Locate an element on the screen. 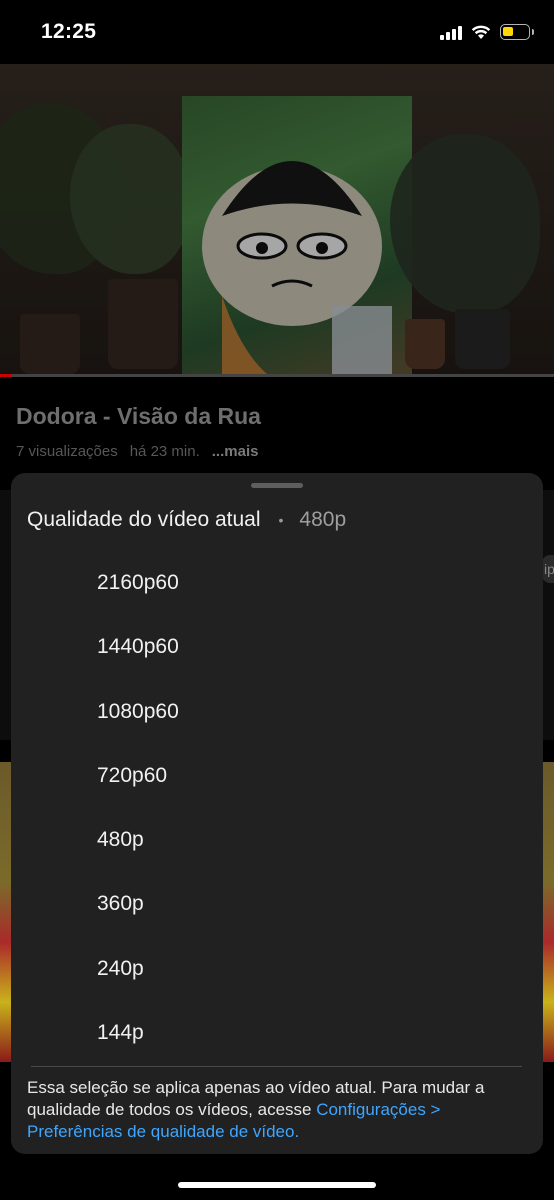  battery-icon is located at coordinates (517, 32).